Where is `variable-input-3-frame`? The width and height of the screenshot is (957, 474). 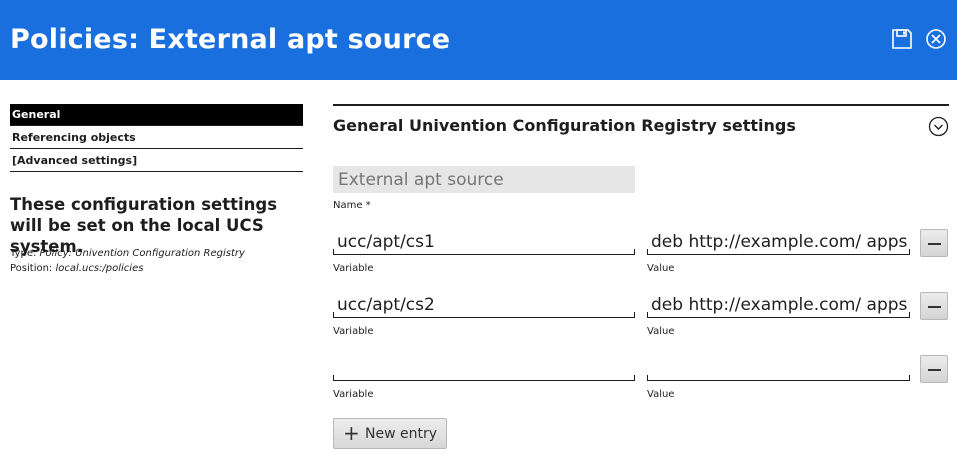
variable-input-3-frame is located at coordinates (484, 368).